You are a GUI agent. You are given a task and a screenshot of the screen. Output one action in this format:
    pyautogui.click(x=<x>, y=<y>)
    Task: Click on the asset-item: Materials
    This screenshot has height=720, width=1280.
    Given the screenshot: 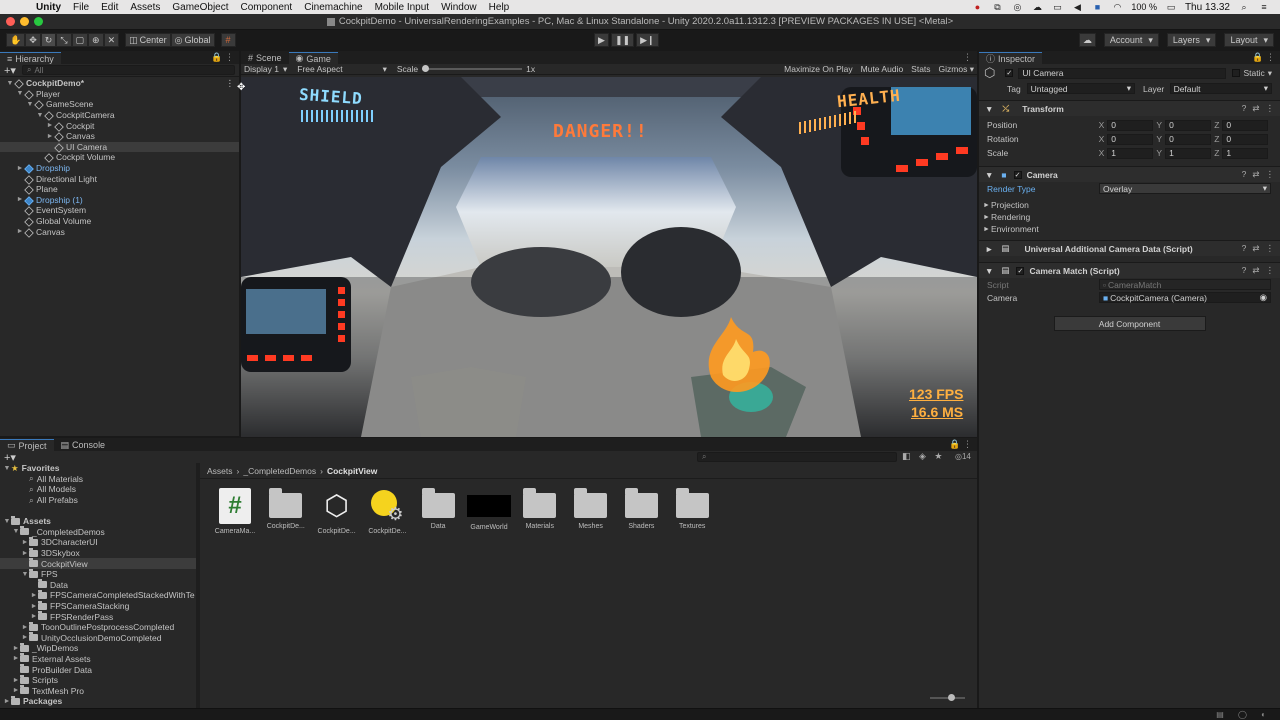 What is the action you would take?
    pyautogui.click(x=540, y=508)
    